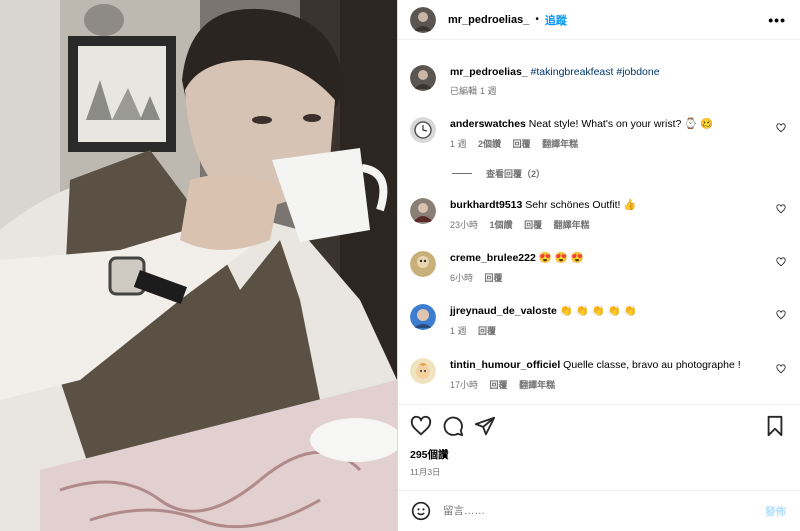  What do you see at coordinates (581, 205) in the screenshot?
I see `comment-text: Sehr schönes Outfit! 👍` at bounding box center [581, 205].